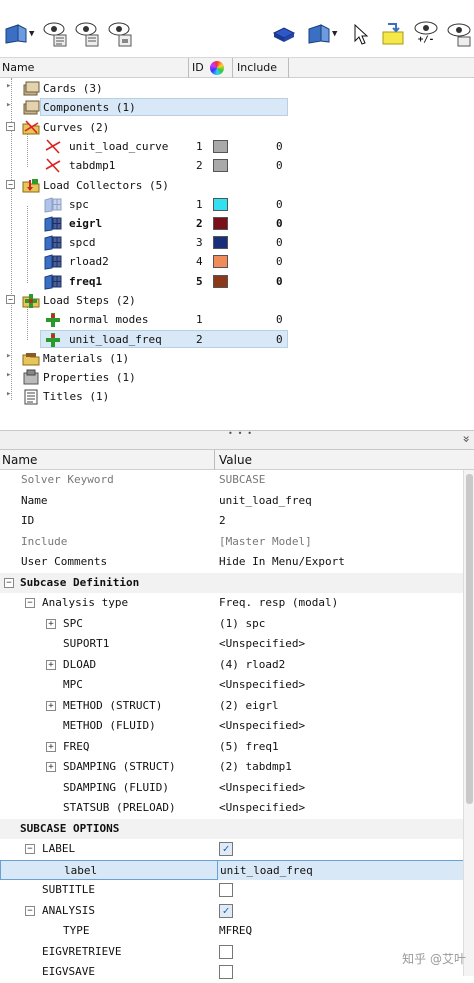  What do you see at coordinates (467, 438) in the screenshot?
I see `collapse-panel-icon: »` at bounding box center [467, 438].